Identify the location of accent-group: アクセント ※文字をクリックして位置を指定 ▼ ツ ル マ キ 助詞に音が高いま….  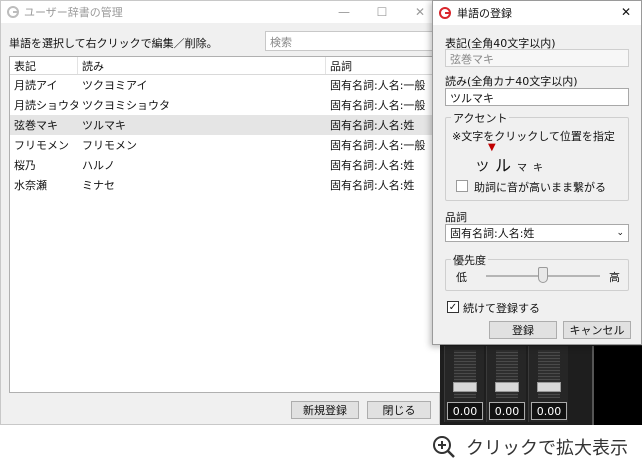
(537, 155).